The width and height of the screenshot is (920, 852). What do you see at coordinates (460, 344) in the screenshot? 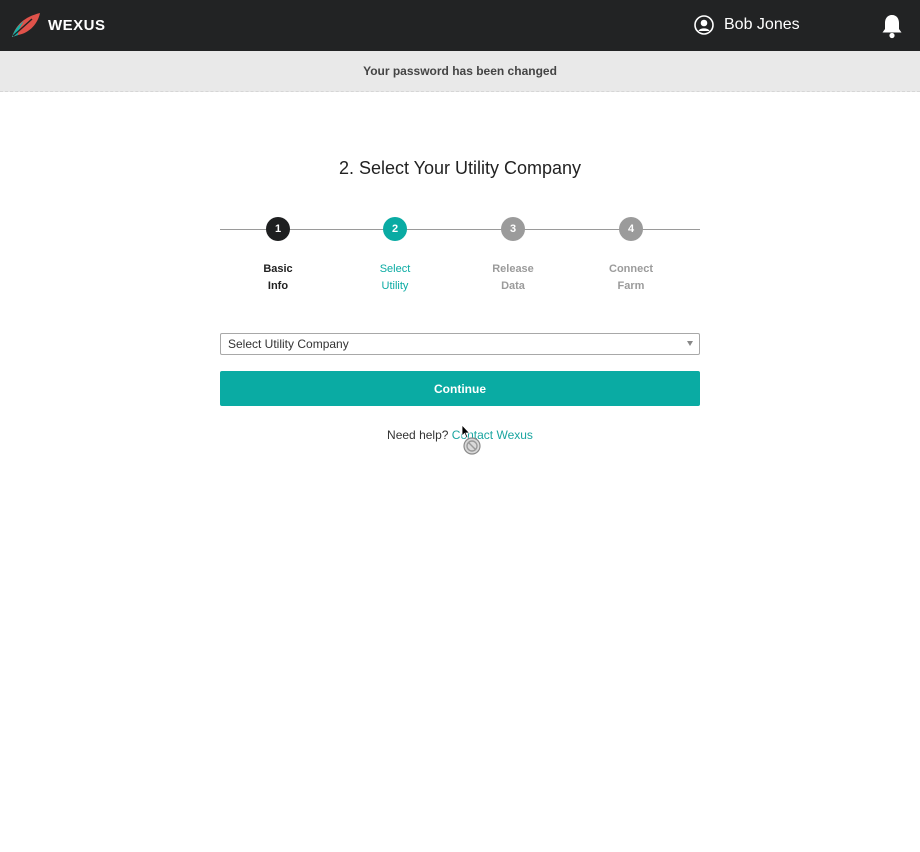
I see `utility-company-select: Select Utility Company` at bounding box center [460, 344].